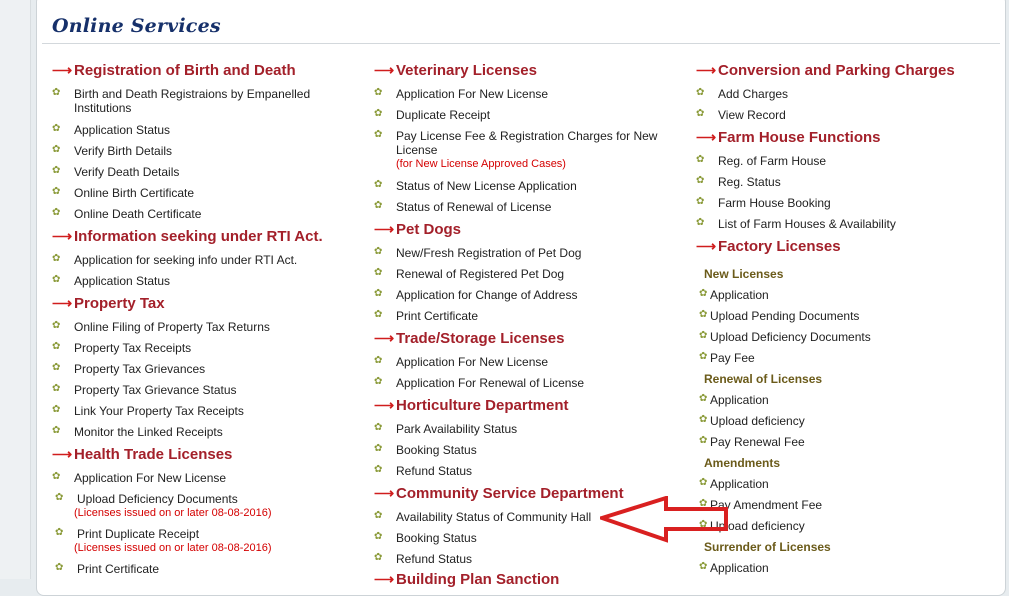  I want to click on link-vet-renewal-status: Status of Renewal of License, so click(462, 206).